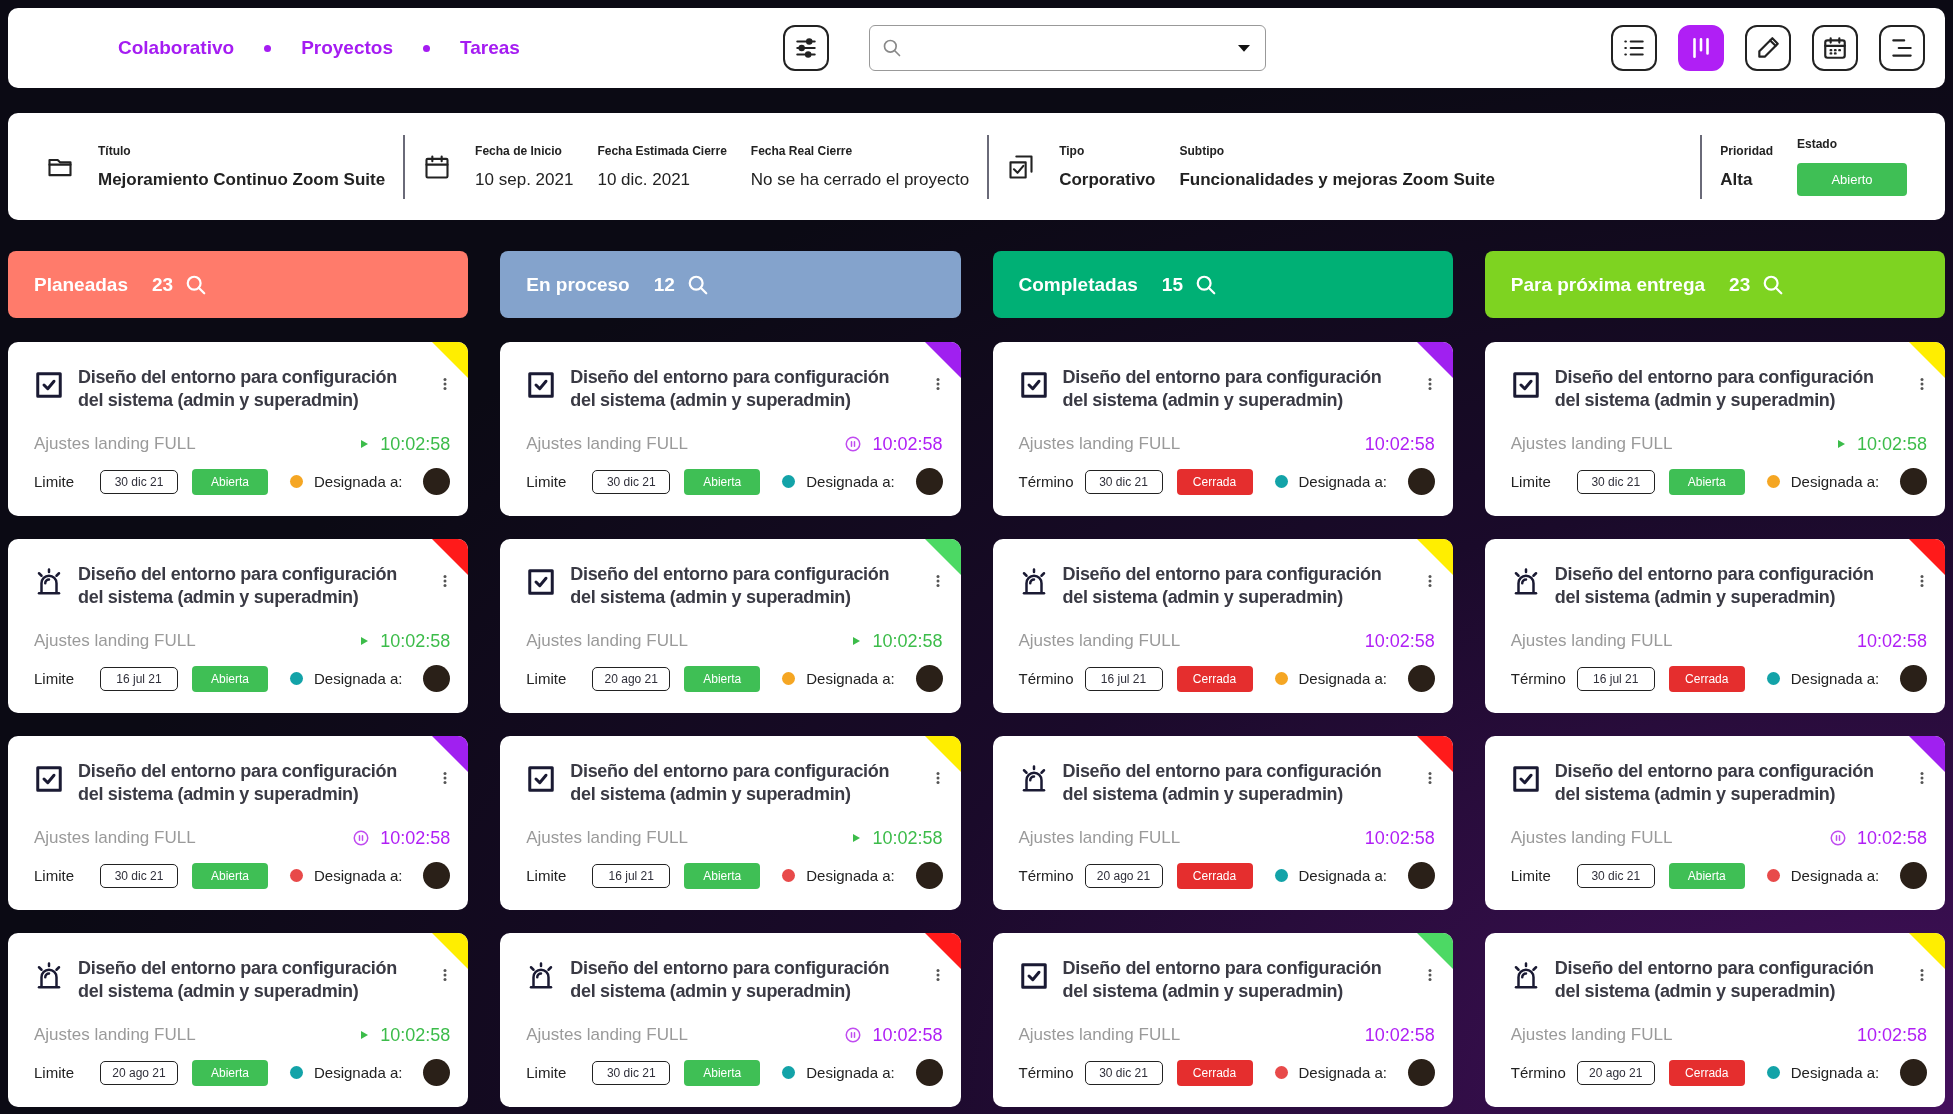 The image size is (1953, 1114). Describe the element at coordinates (115, 150) in the screenshot. I see `field-label: Título` at that location.